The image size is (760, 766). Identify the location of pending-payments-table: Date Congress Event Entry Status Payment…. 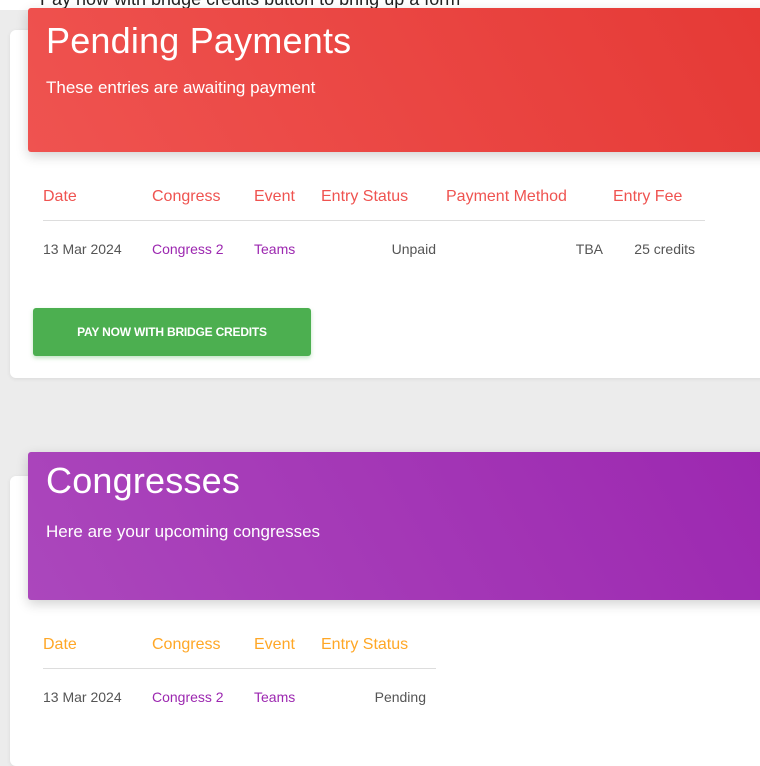
(374, 226).